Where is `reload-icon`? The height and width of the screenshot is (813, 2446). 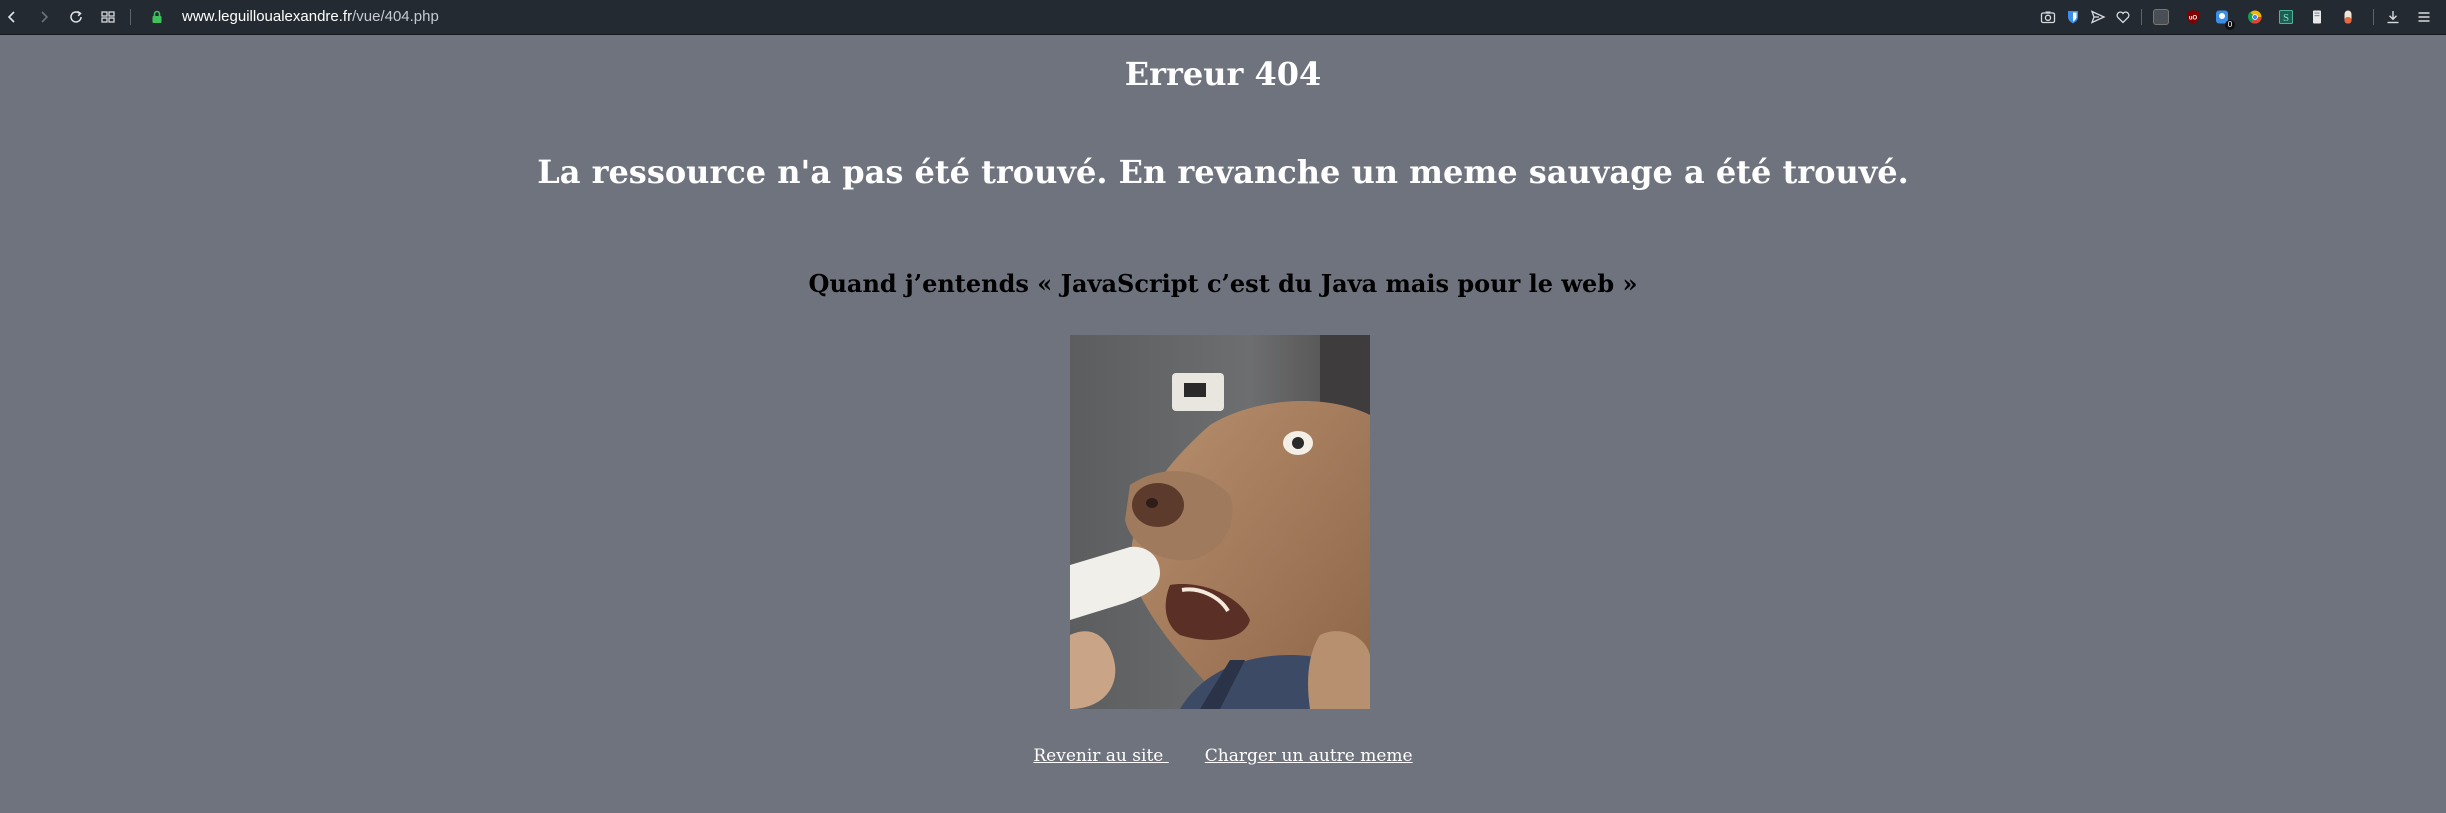 reload-icon is located at coordinates (76, 16).